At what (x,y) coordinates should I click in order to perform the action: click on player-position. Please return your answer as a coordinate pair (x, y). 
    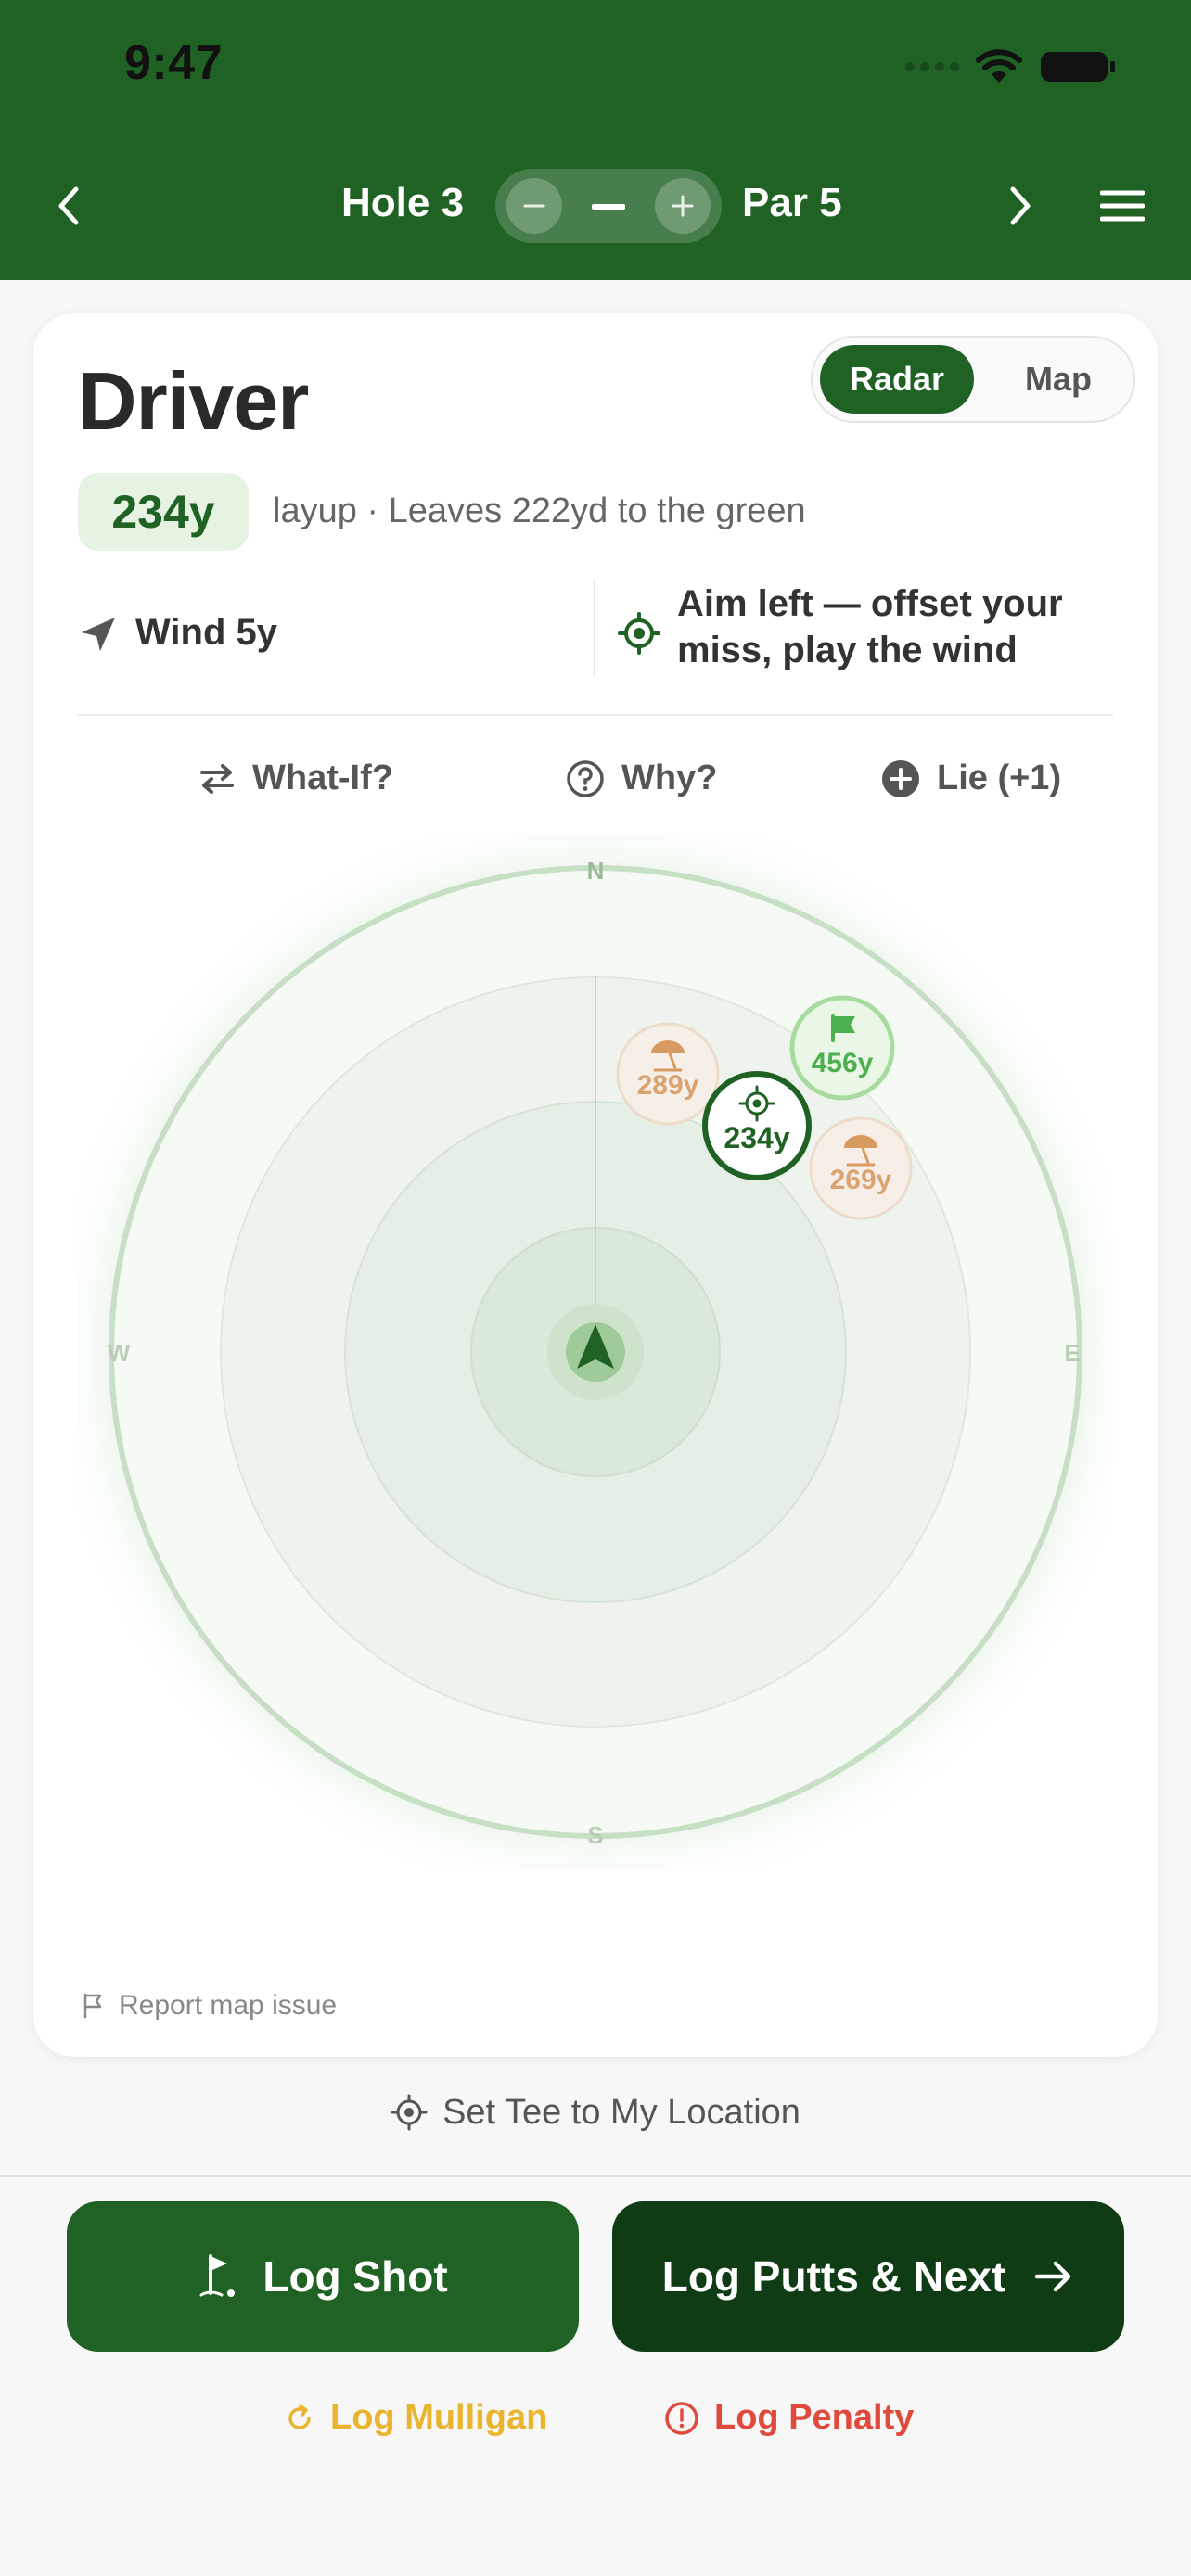
    Looking at the image, I should click on (595, 1352).